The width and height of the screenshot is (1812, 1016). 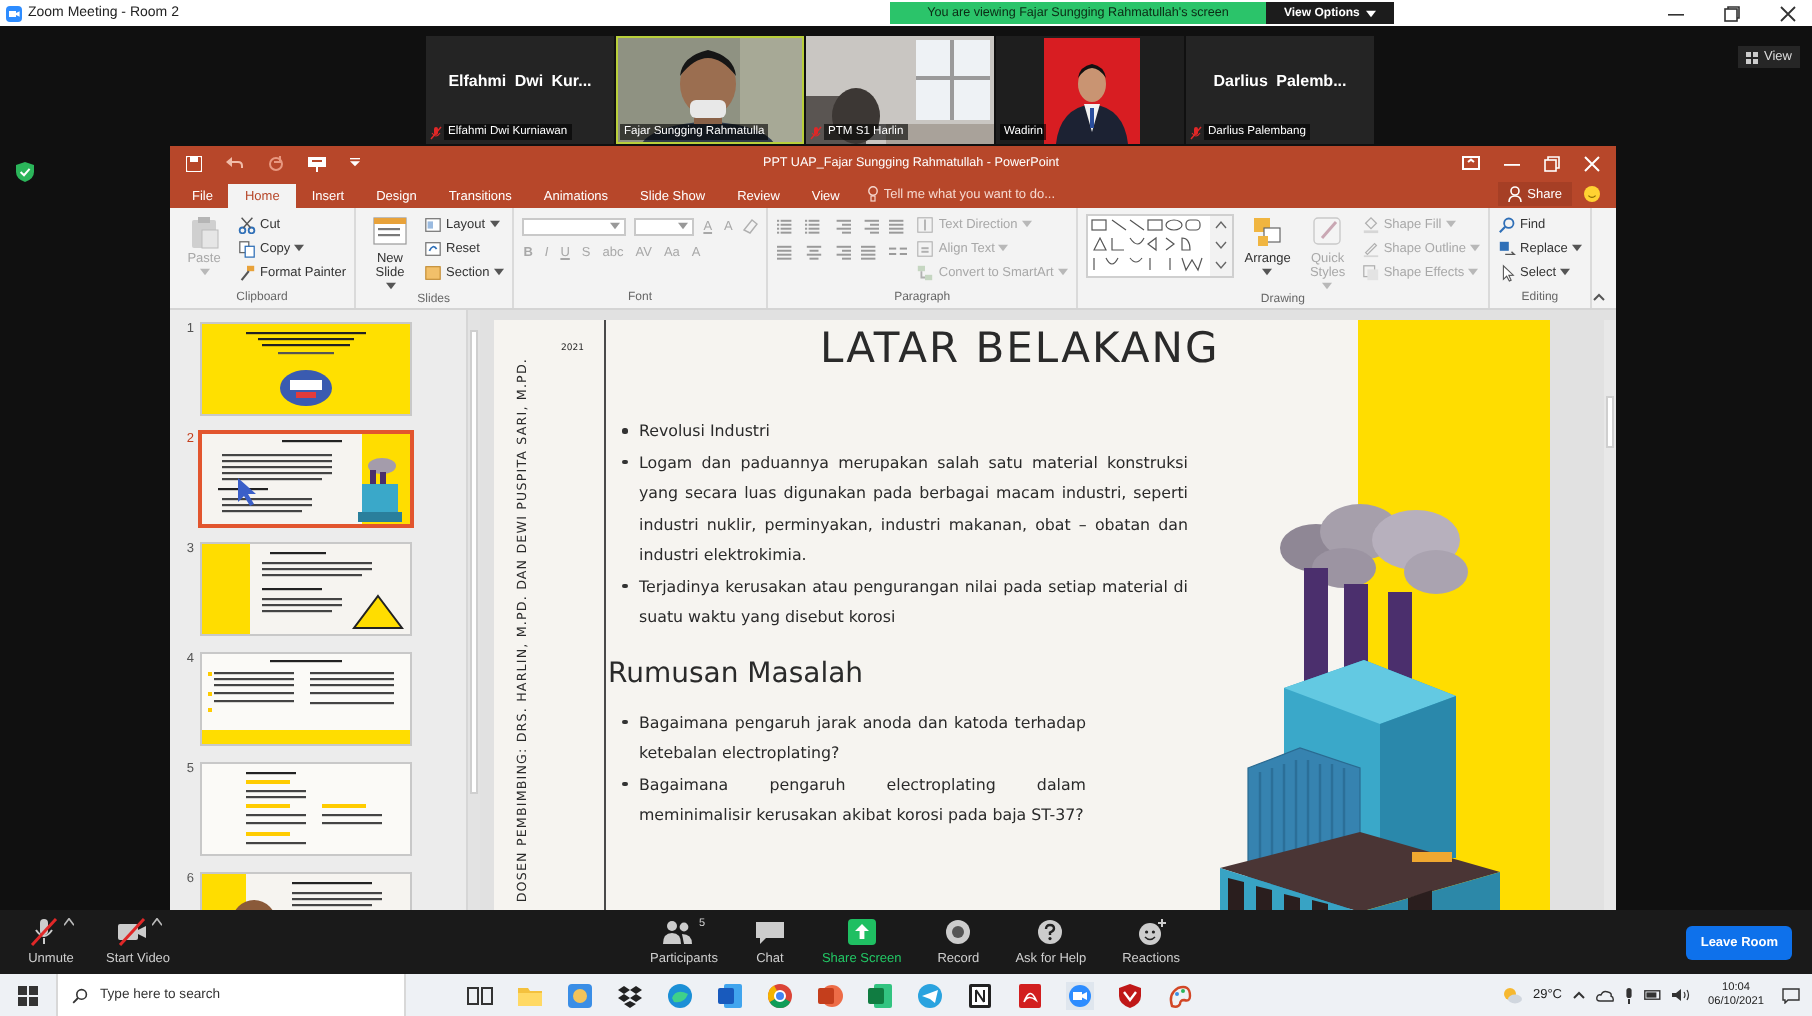 I want to click on chevron-up-icon, so click(x=1579, y=995).